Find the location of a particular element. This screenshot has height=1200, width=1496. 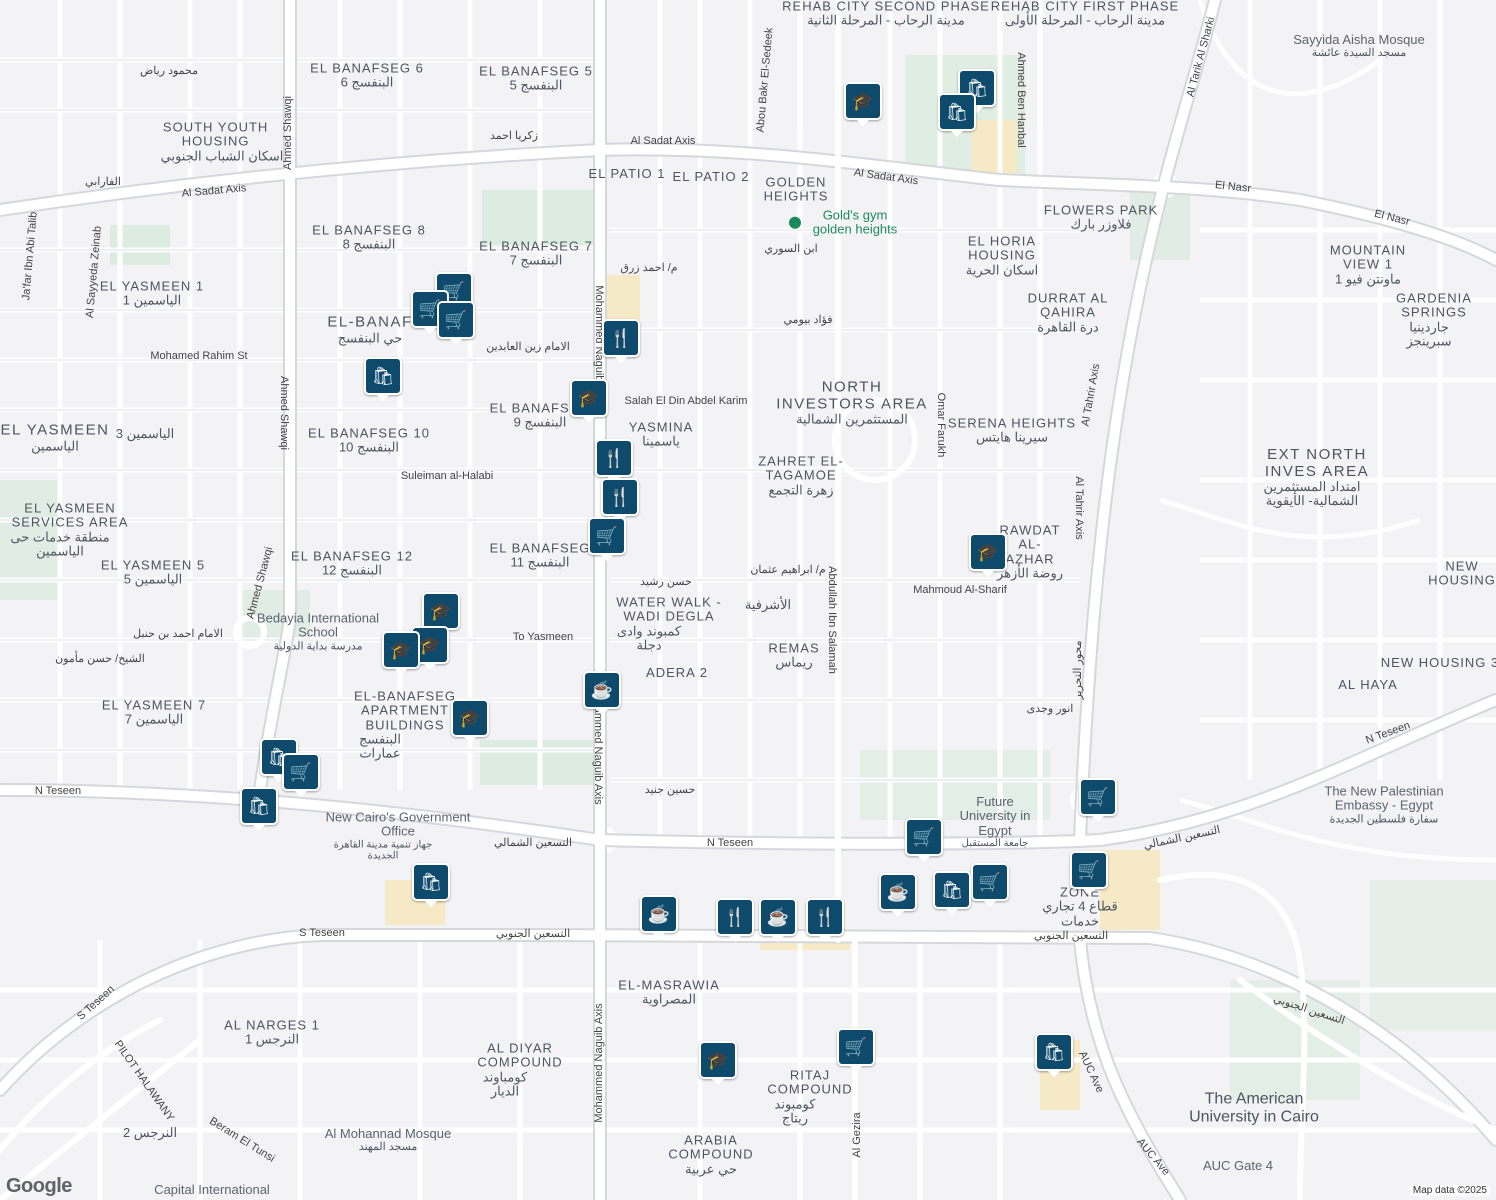

map-data-attribution: Map data ©2025 is located at coordinates (1449, 1190).